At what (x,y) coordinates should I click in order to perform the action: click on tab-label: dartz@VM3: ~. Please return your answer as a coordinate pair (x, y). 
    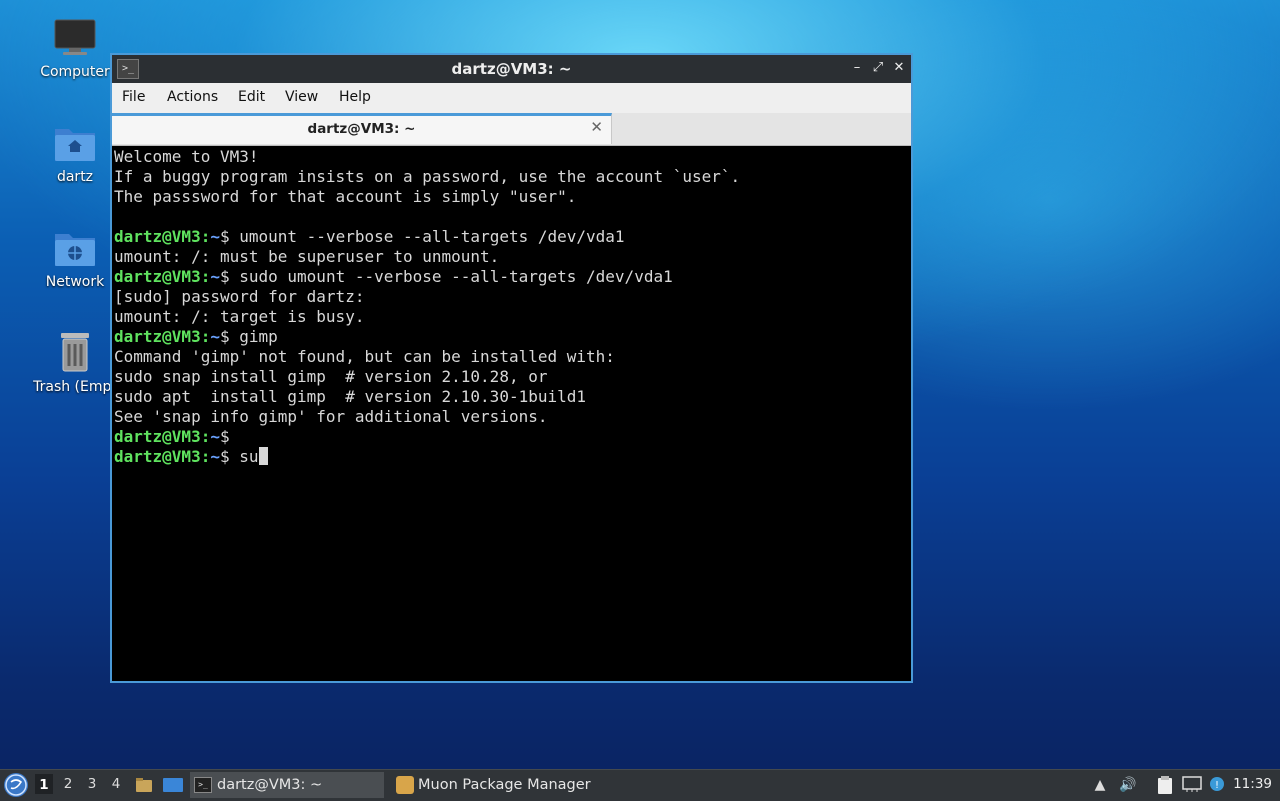
    Looking at the image, I should click on (361, 129).